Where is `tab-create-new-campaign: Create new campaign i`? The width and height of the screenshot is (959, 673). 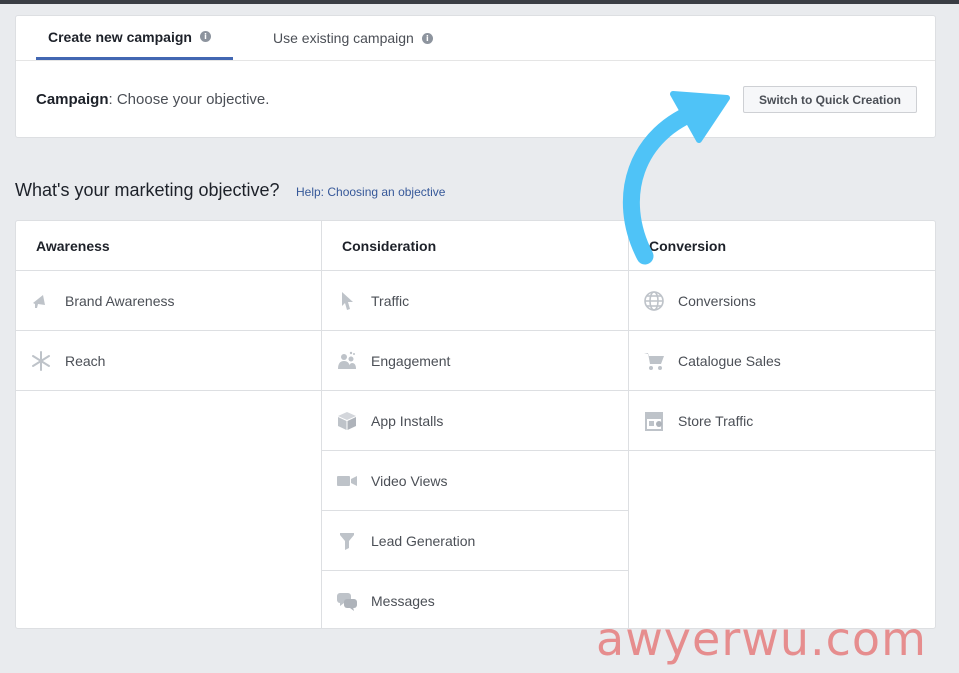
tab-create-new-campaign: Create new campaign i is located at coordinates (134, 38).